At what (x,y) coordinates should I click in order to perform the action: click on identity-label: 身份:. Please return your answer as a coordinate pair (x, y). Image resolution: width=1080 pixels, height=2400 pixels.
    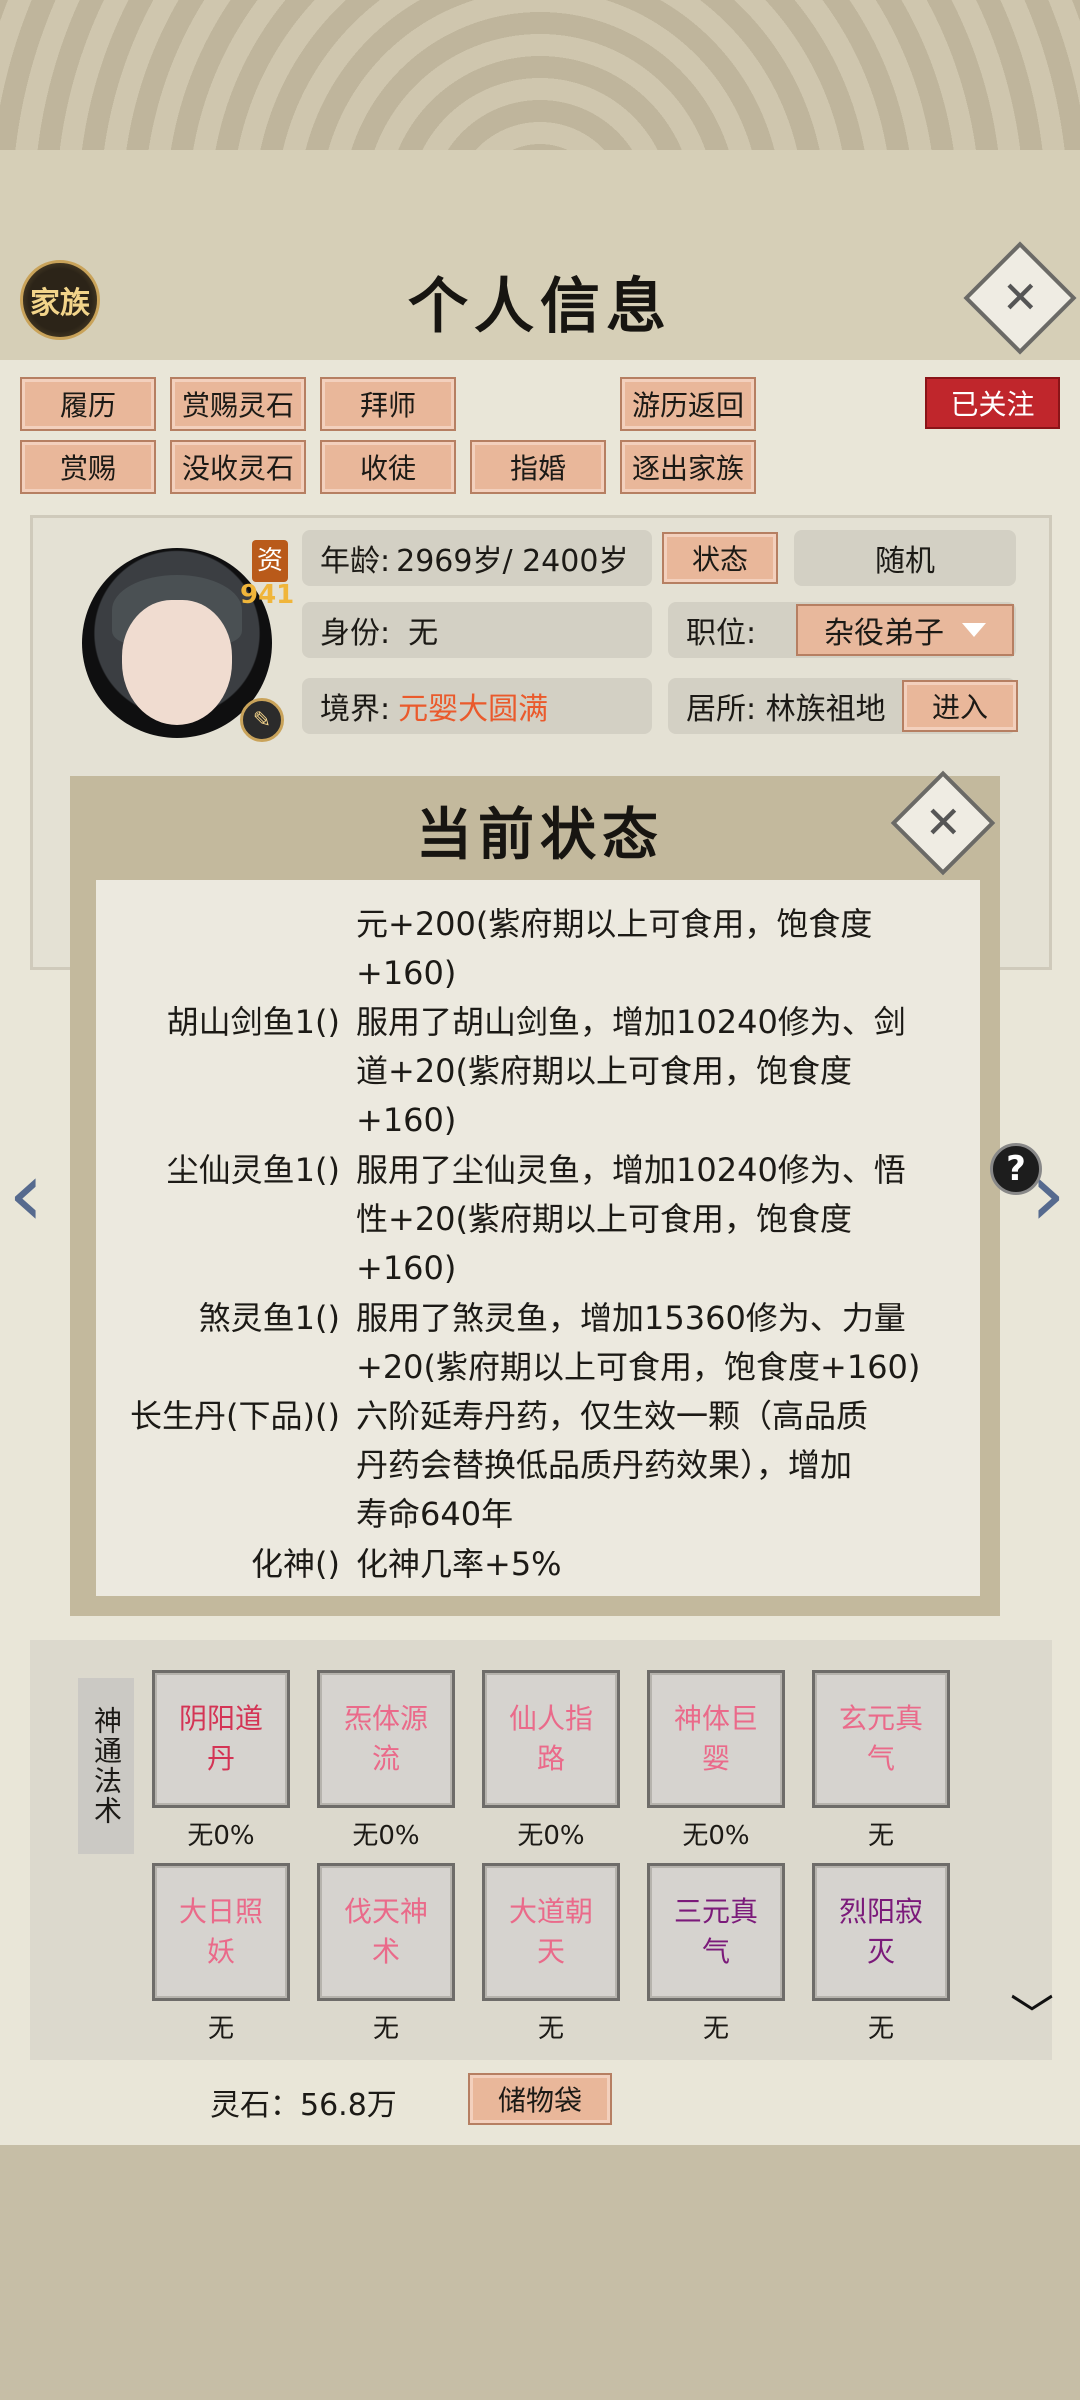
    Looking at the image, I should click on (355, 633).